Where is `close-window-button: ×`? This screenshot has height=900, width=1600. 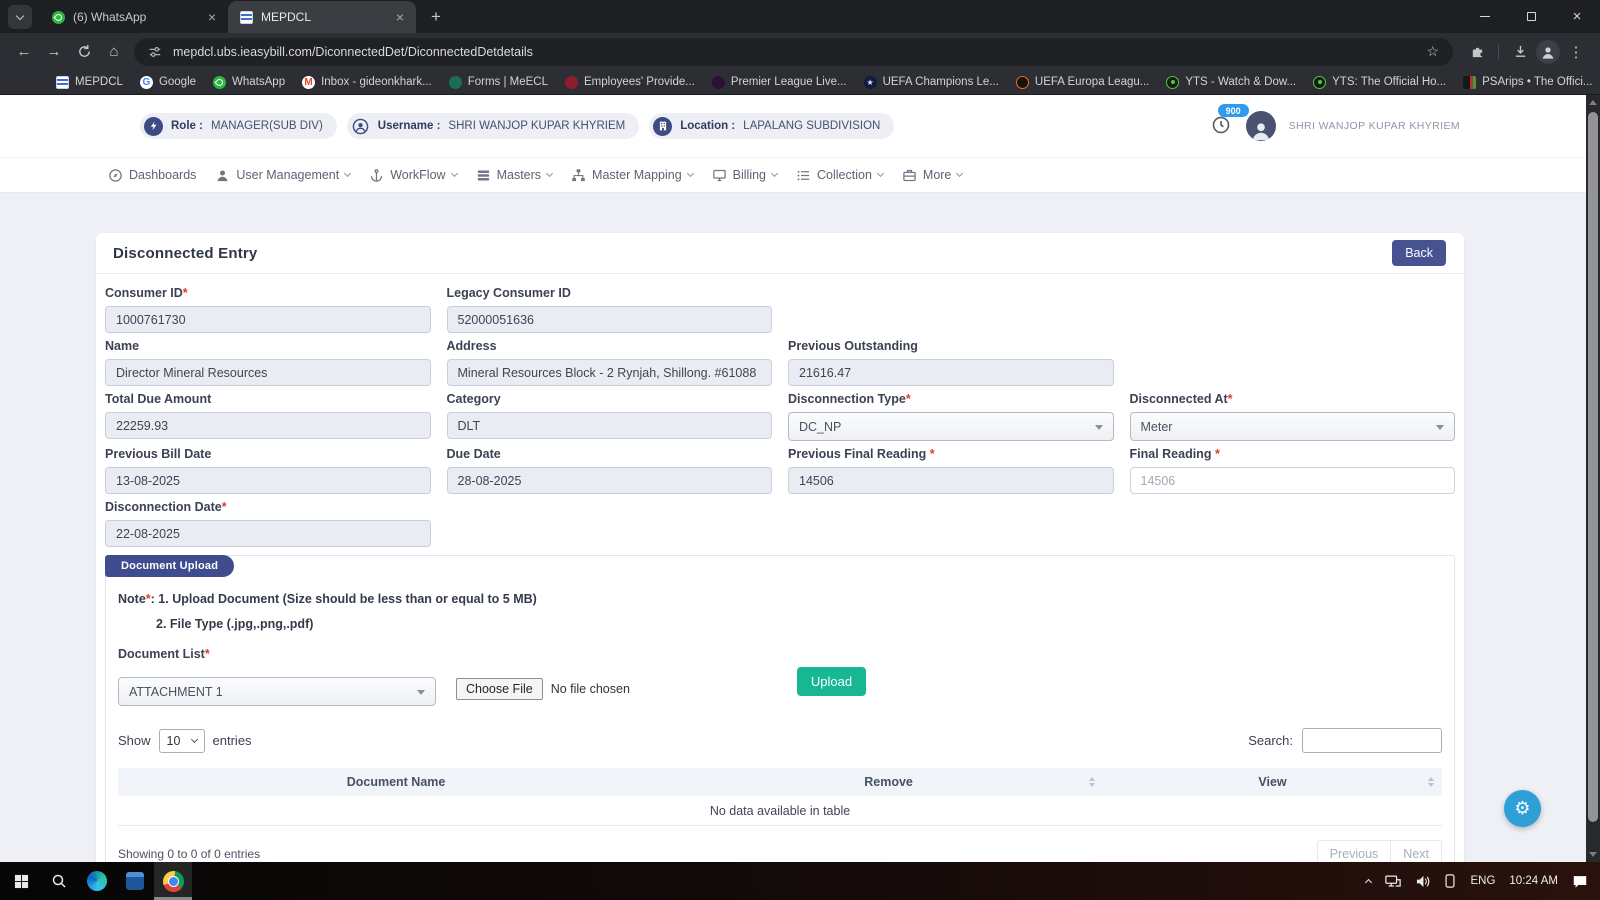
close-window-button: × is located at coordinates (1577, 16).